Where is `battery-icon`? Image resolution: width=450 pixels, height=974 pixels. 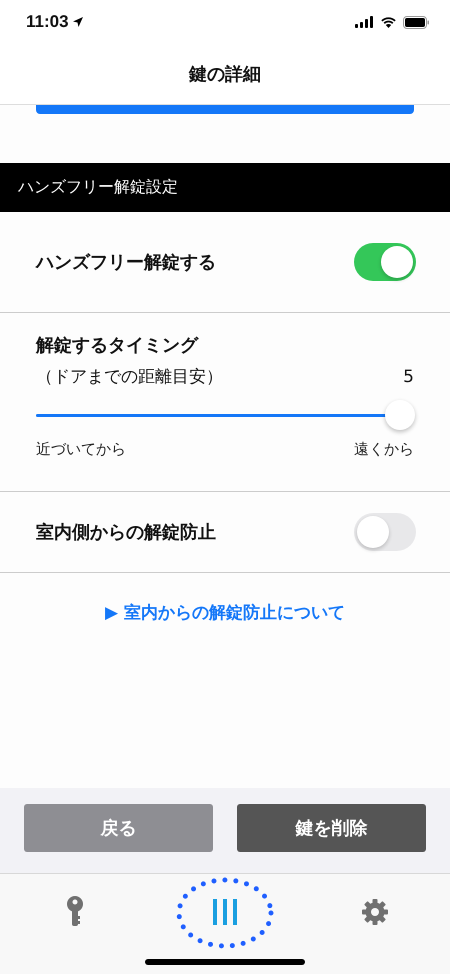
battery-icon is located at coordinates (416, 22).